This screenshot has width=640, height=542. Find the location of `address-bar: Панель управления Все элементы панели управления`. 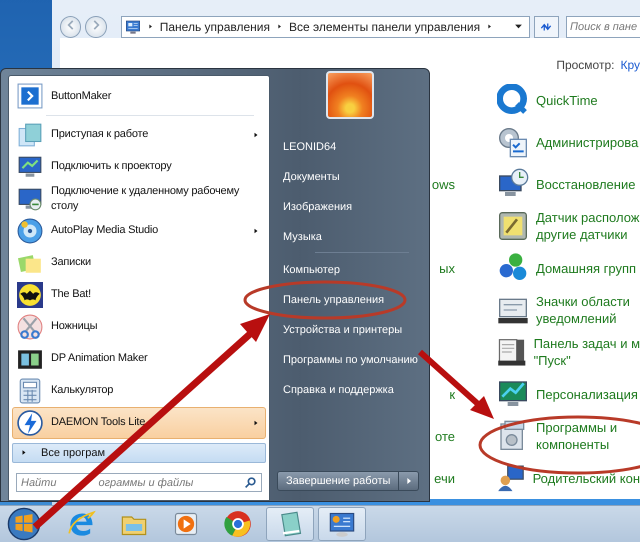

address-bar: Панель управления Все элементы панели управления is located at coordinates (325, 27).